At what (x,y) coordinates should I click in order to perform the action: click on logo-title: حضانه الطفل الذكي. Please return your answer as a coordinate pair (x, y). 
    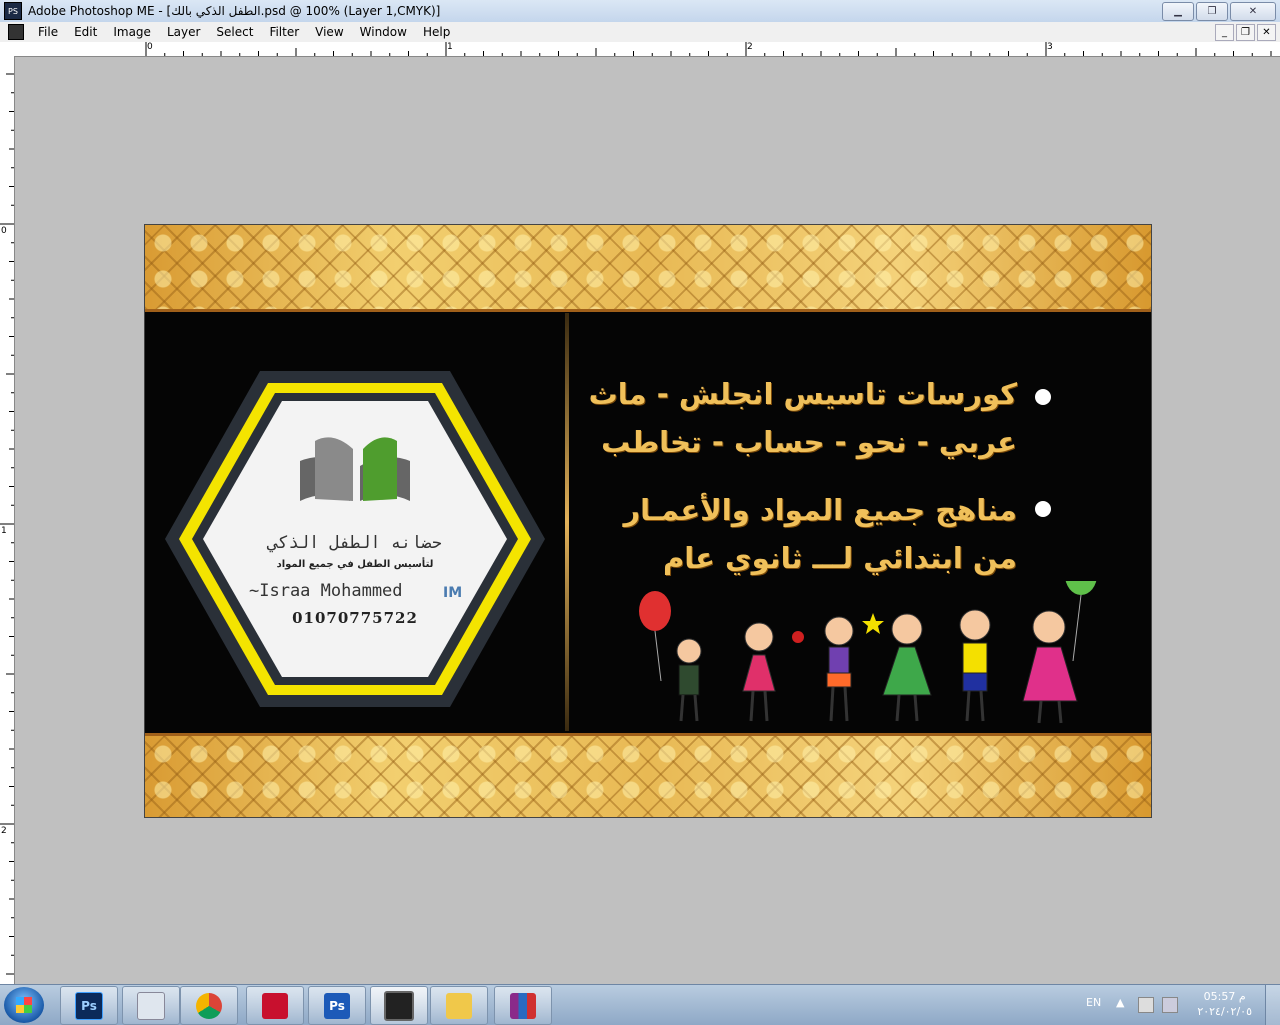
    Looking at the image, I should click on (355, 543).